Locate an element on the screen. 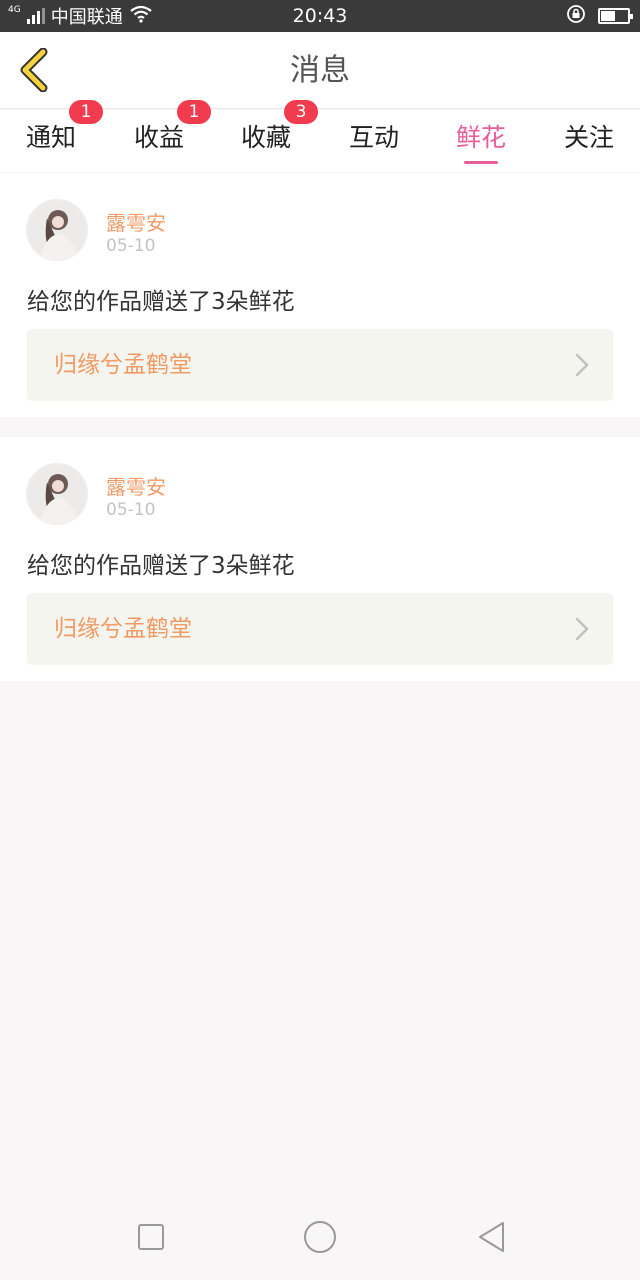  tab-following: 关注 is located at coordinates (589, 141).